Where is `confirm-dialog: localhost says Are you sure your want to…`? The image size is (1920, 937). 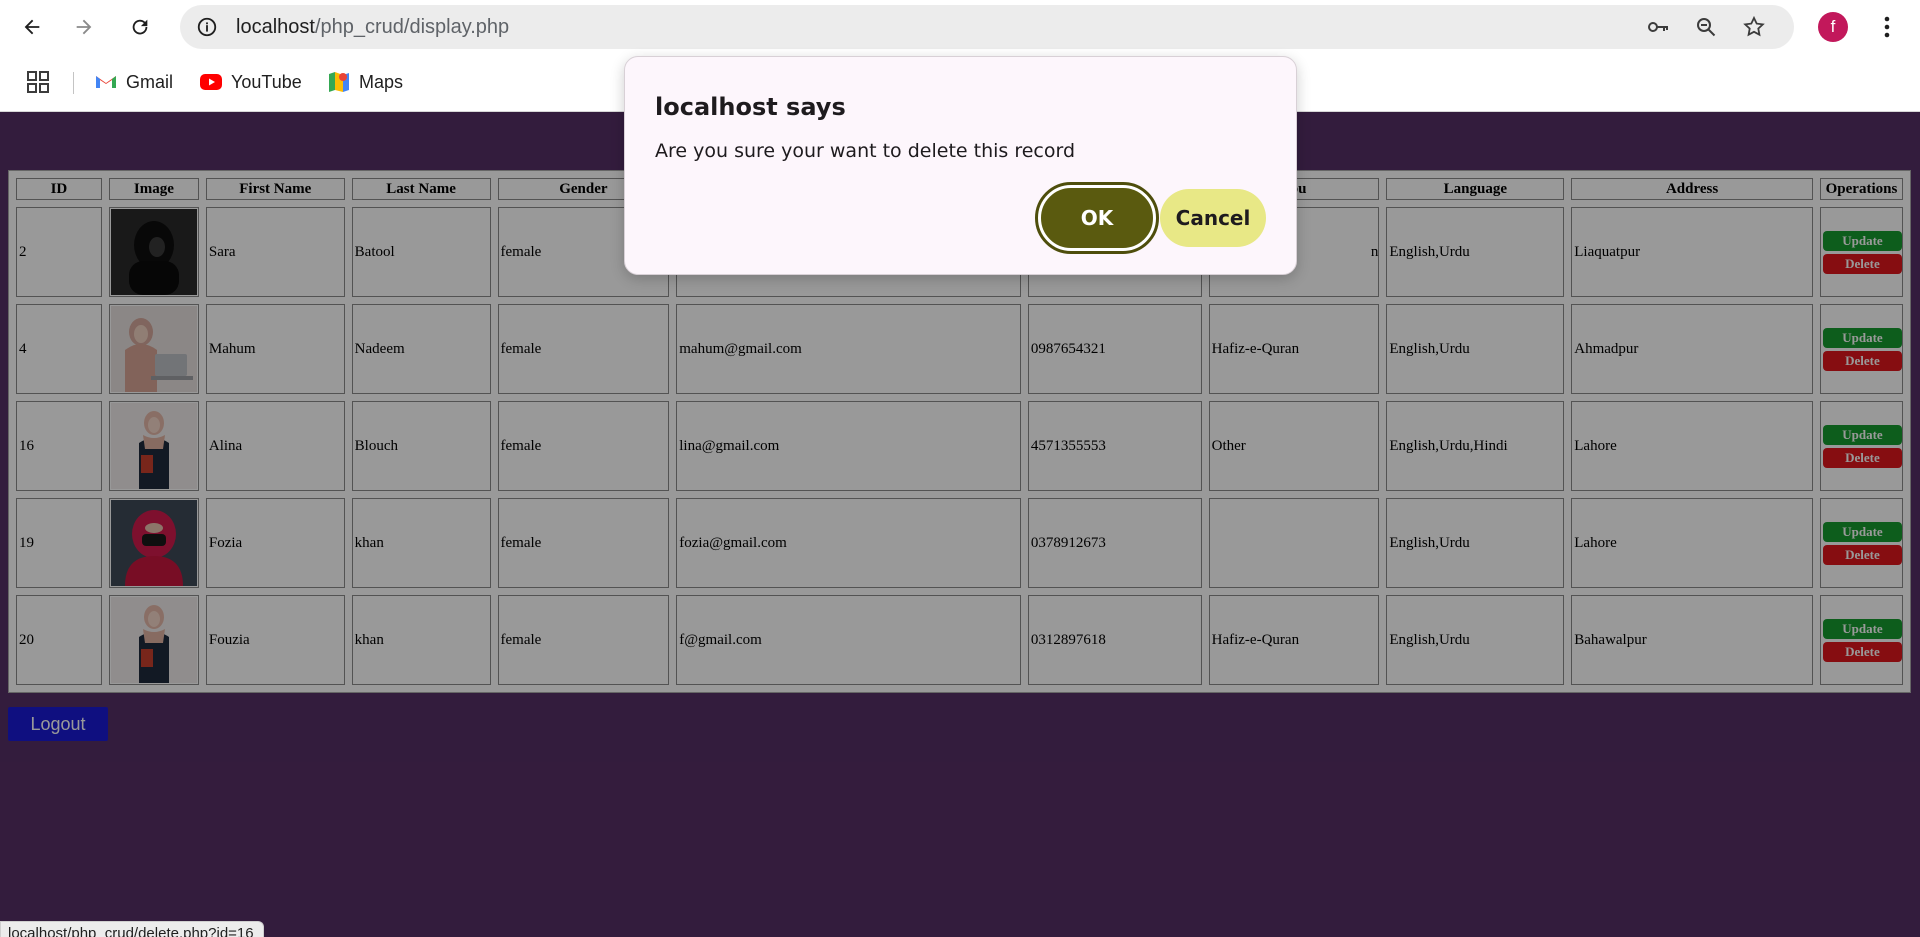
confirm-dialog: localhost says Are you sure your want to… is located at coordinates (960, 165).